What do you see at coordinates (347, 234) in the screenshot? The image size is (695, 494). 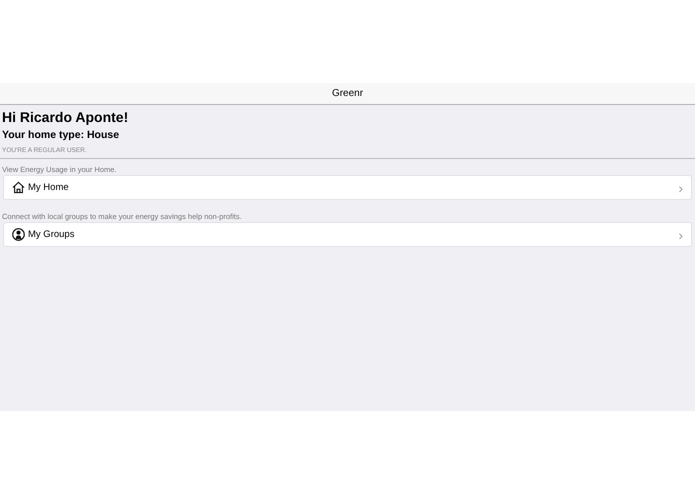 I see `list-item: My Groups ›` at bounding box center [347, 234].